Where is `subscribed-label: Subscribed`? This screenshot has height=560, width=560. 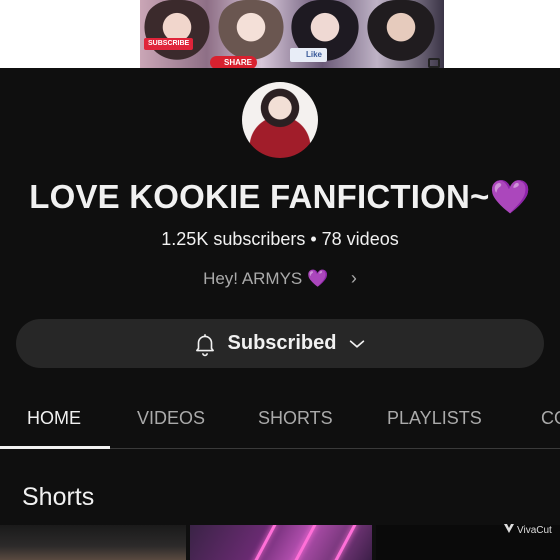
subscribed-label: Subscribed is located at coordinates (282, 343).